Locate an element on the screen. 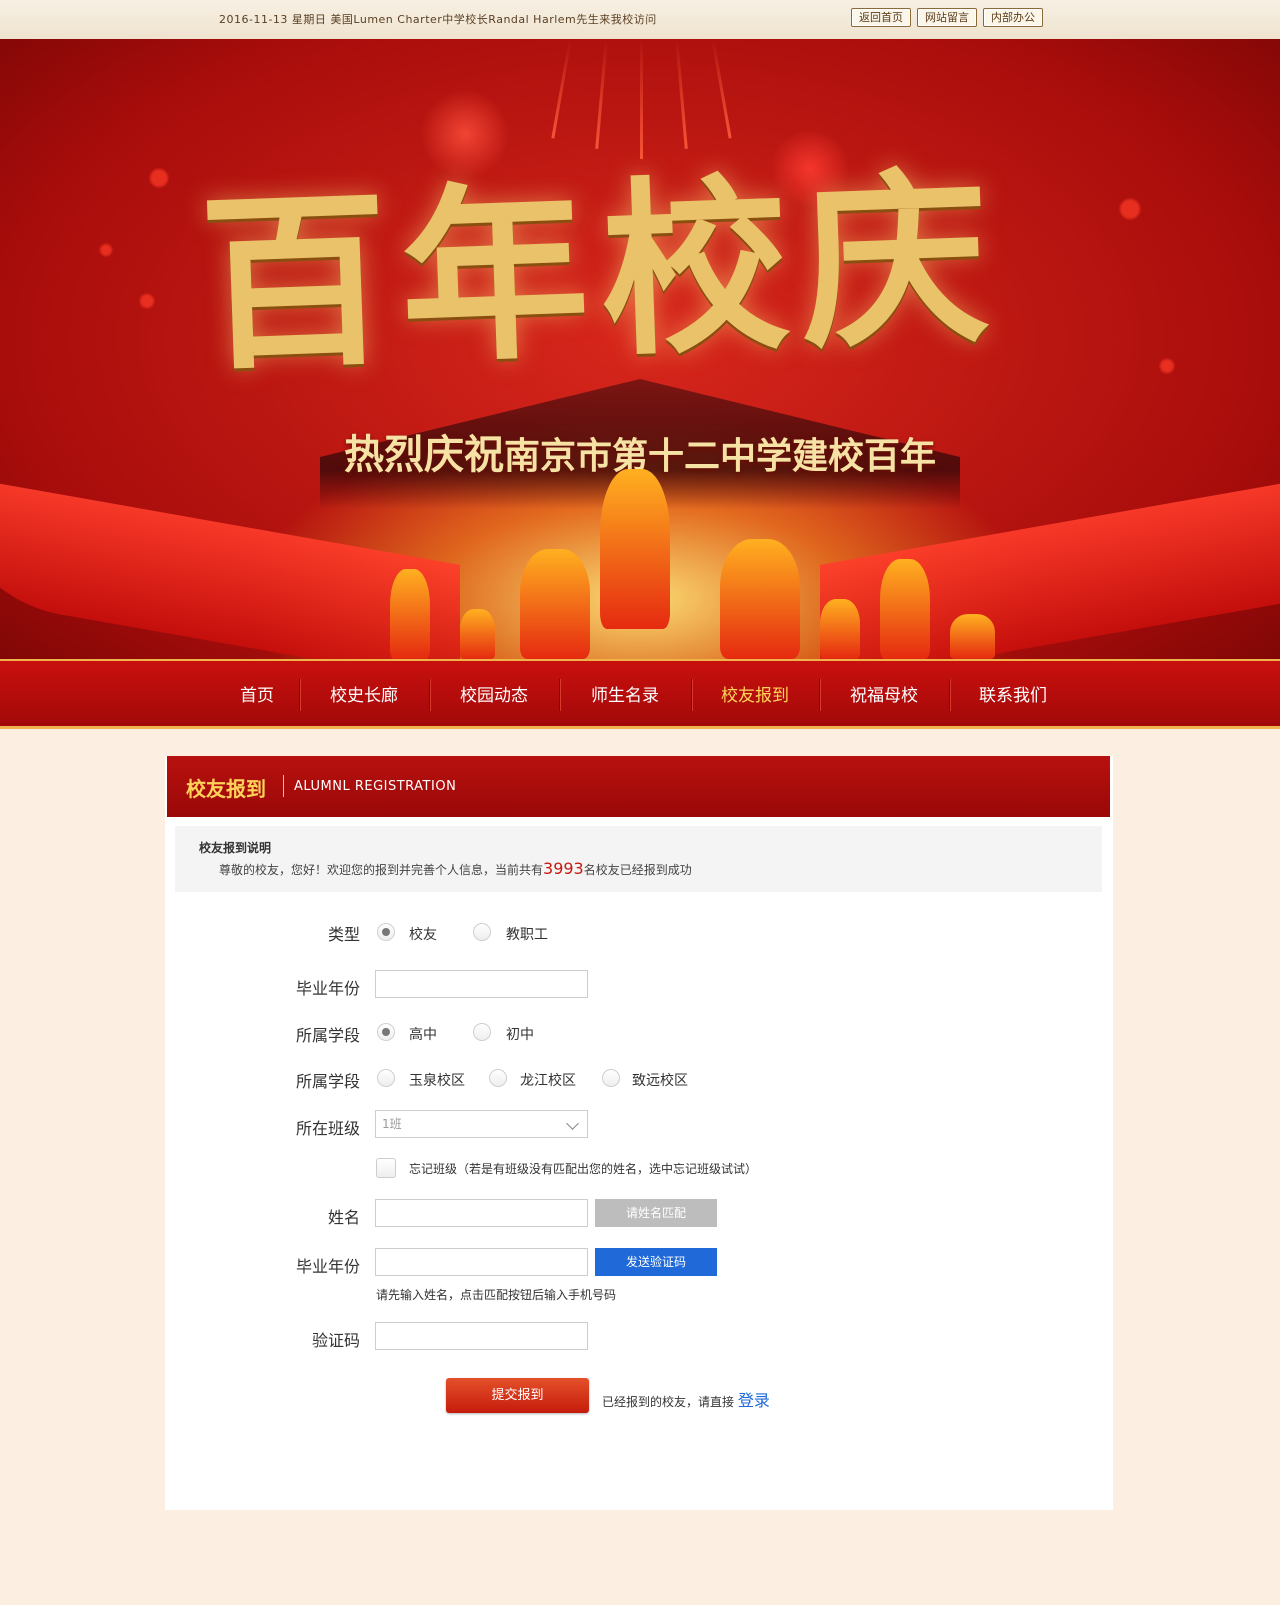 The height and width of the screenshot is (1605, 1280). nav-item-contact: 联系我们 is located at coordinates (1013, 693).